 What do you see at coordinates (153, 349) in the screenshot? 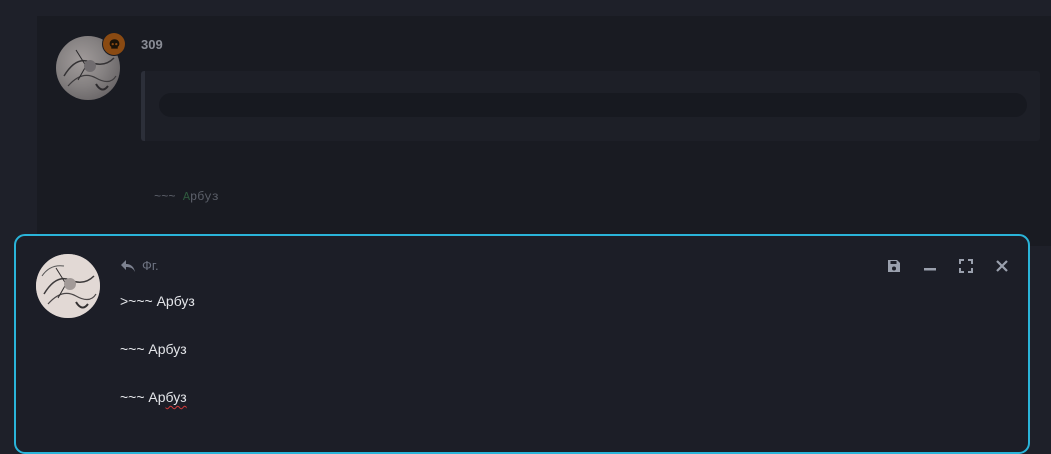
I see `editor-line-2: ~~~ Арбуз` at bounding box center [153, 349].